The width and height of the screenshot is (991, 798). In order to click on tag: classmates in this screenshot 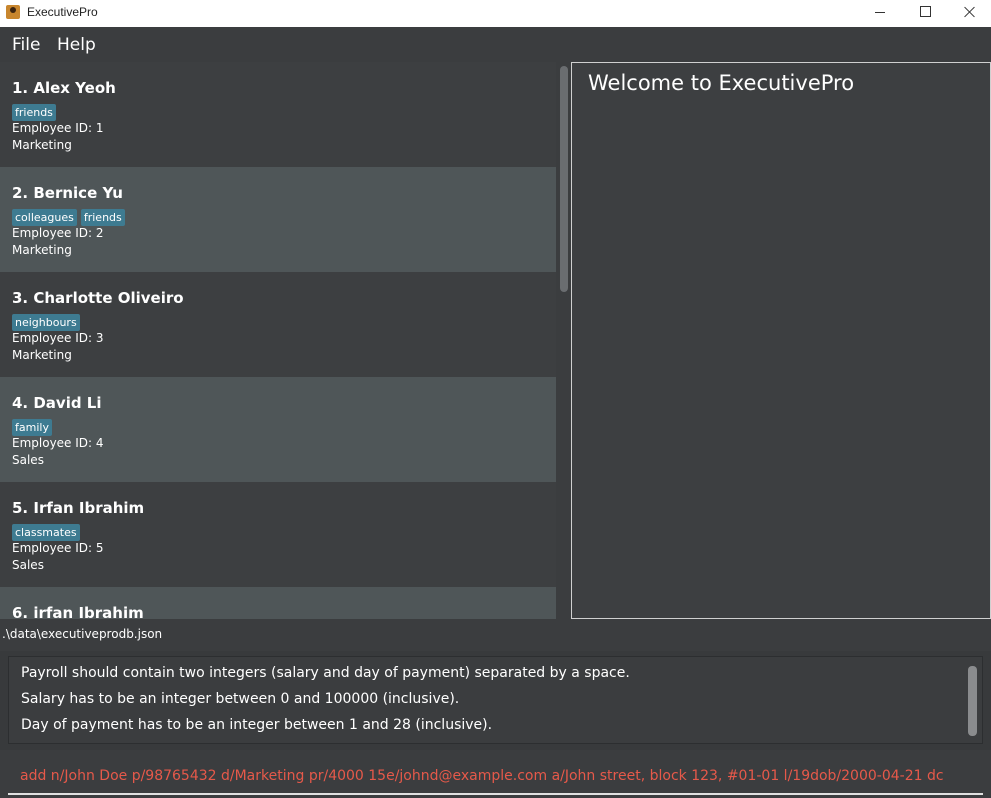, I will do `click(46, 532)`.